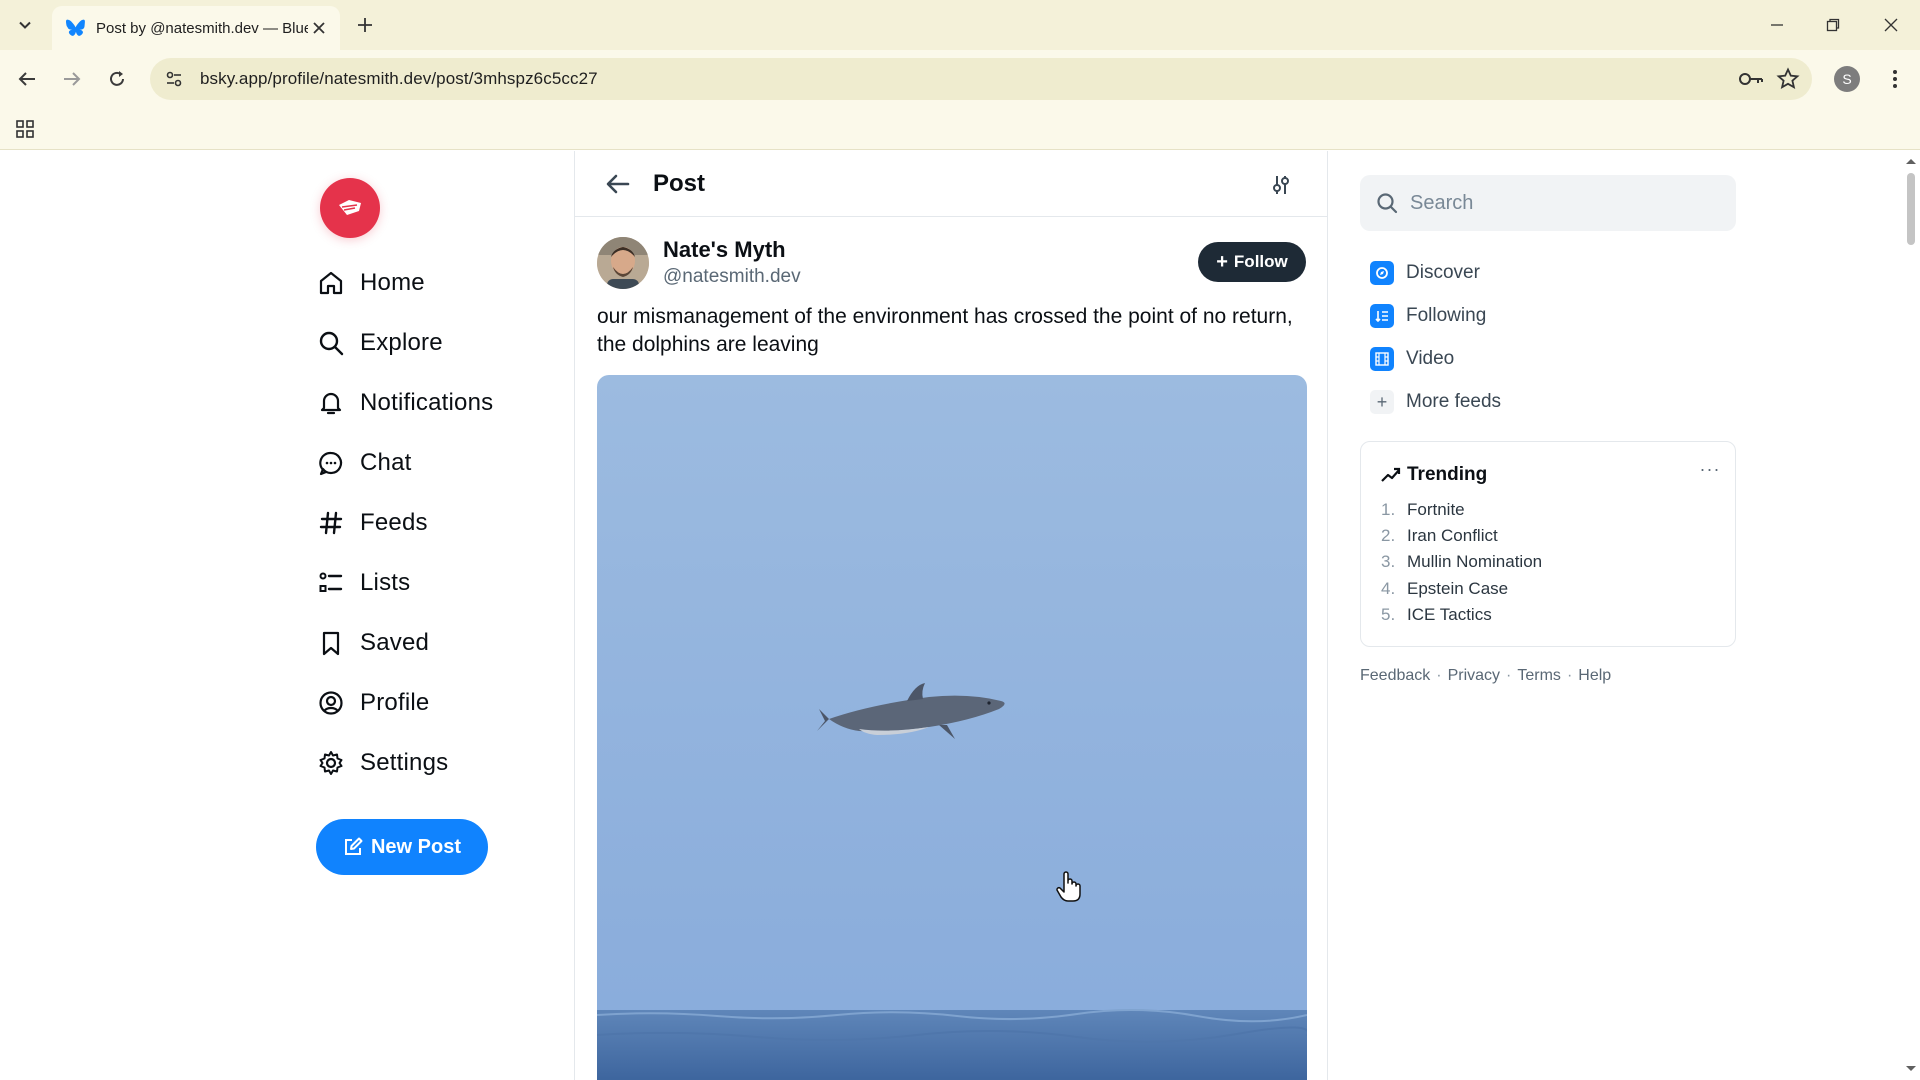 The image size is (1920, 1080). What do you see at coordinates (75, 27) in the screenshot?
I see `bluesky-butterfly-icon` at bounding box center [75, 27].